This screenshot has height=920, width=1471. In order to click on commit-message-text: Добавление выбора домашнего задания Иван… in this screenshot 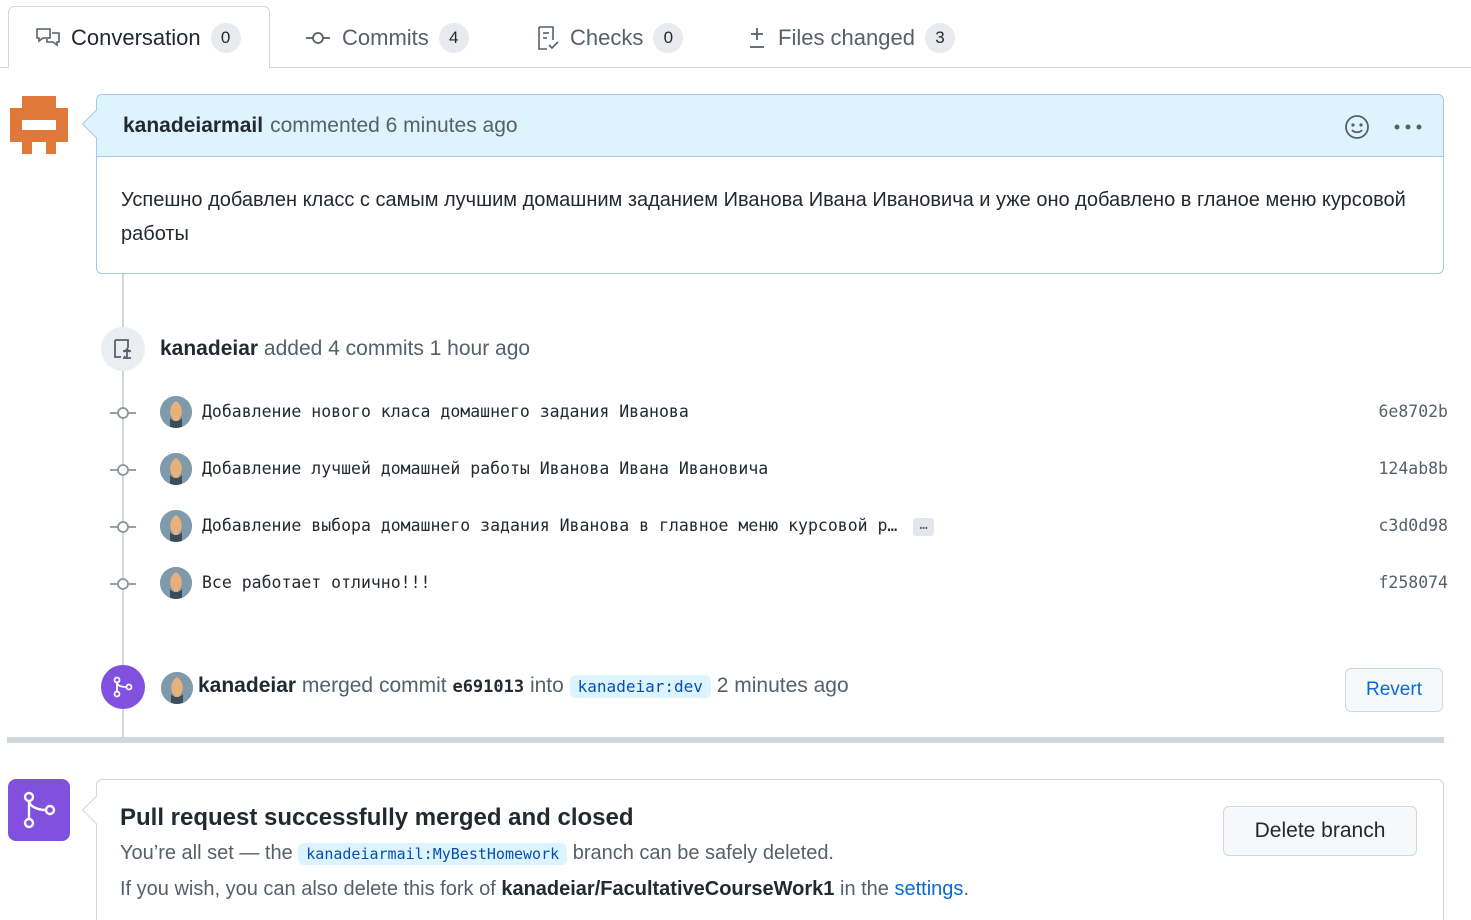, I will do `click(549, 525)`.